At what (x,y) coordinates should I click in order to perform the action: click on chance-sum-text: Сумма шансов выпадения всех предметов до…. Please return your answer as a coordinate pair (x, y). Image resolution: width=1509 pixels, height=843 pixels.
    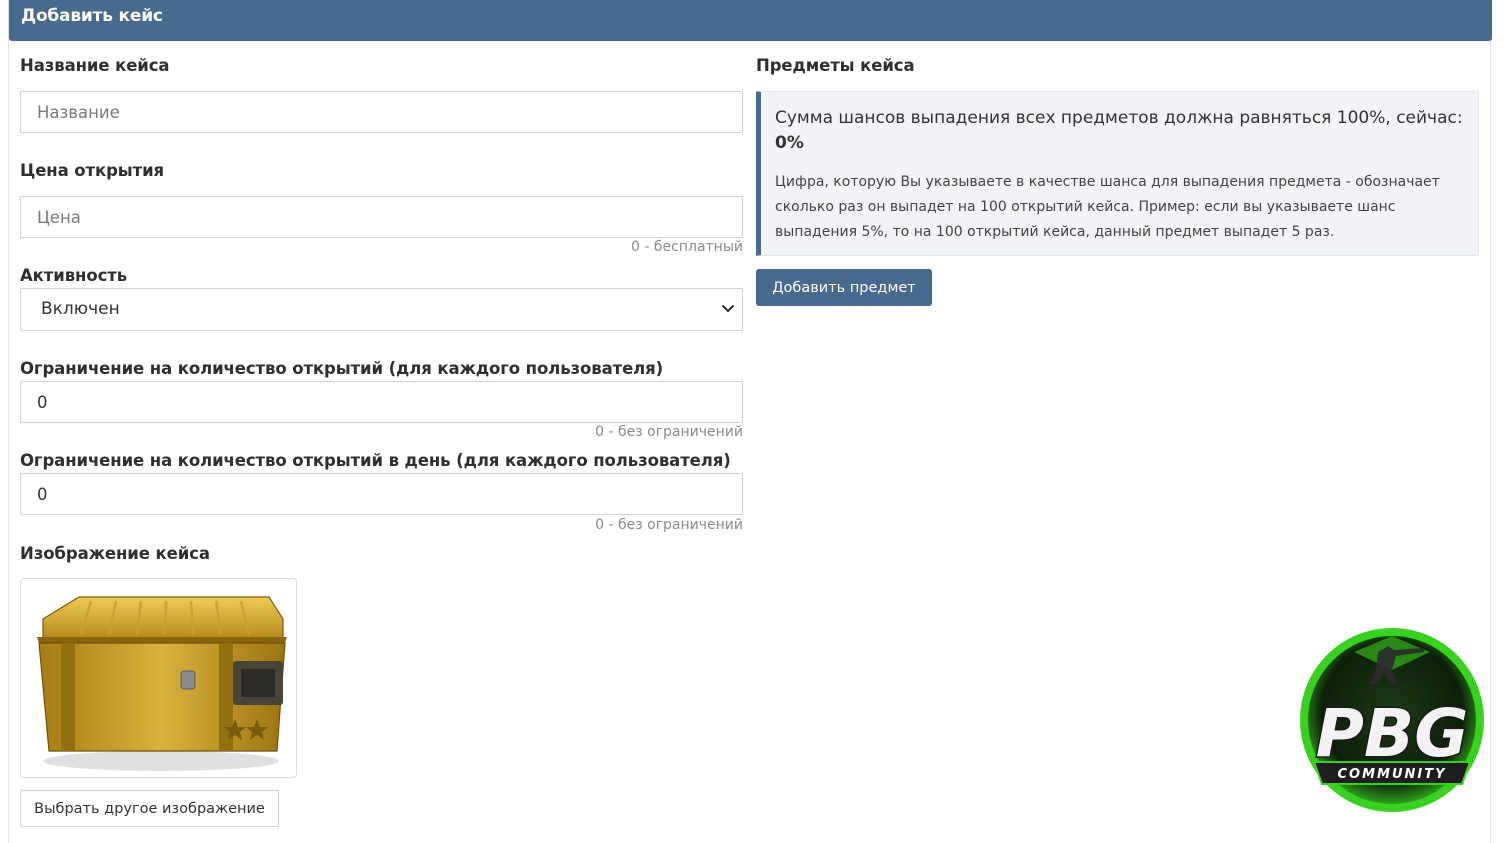
    Looking at the image, I should click on (1120, 131).